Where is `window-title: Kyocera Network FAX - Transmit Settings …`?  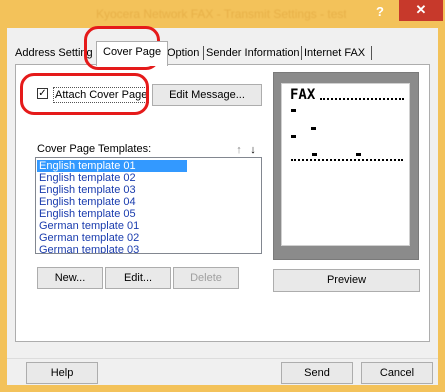 window-title: Kyocera Network FAX - Transmit Settings … is located at coordinates (221, 14).